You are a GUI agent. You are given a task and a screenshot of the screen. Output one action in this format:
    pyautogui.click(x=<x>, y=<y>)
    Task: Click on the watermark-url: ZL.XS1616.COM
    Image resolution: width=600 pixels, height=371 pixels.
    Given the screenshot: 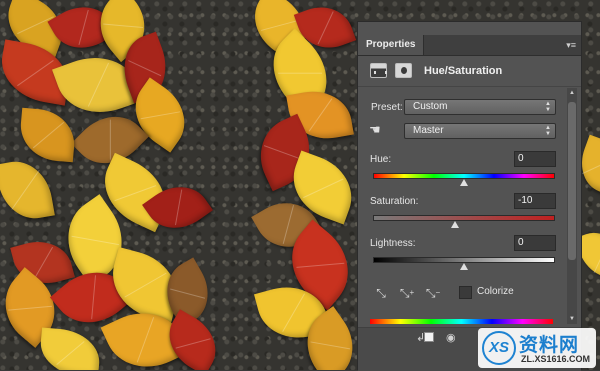 What is the action you would take?
    pyautogui.click(x=556, y=359)
    